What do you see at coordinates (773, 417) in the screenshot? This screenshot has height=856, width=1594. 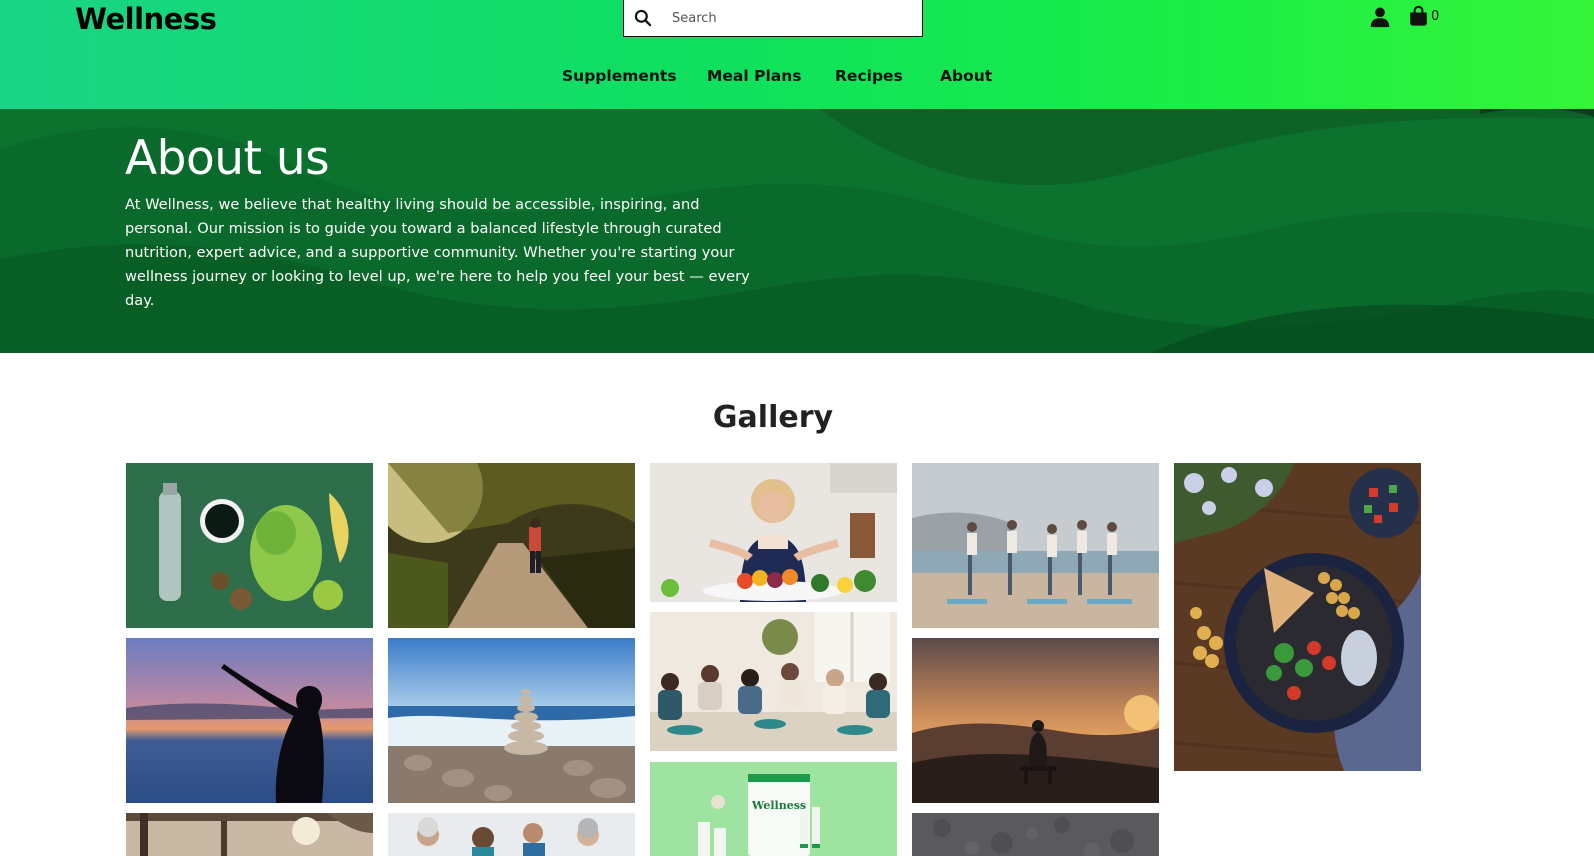 I see `gallery-title: Gallery` at bounding box center [773, 417].